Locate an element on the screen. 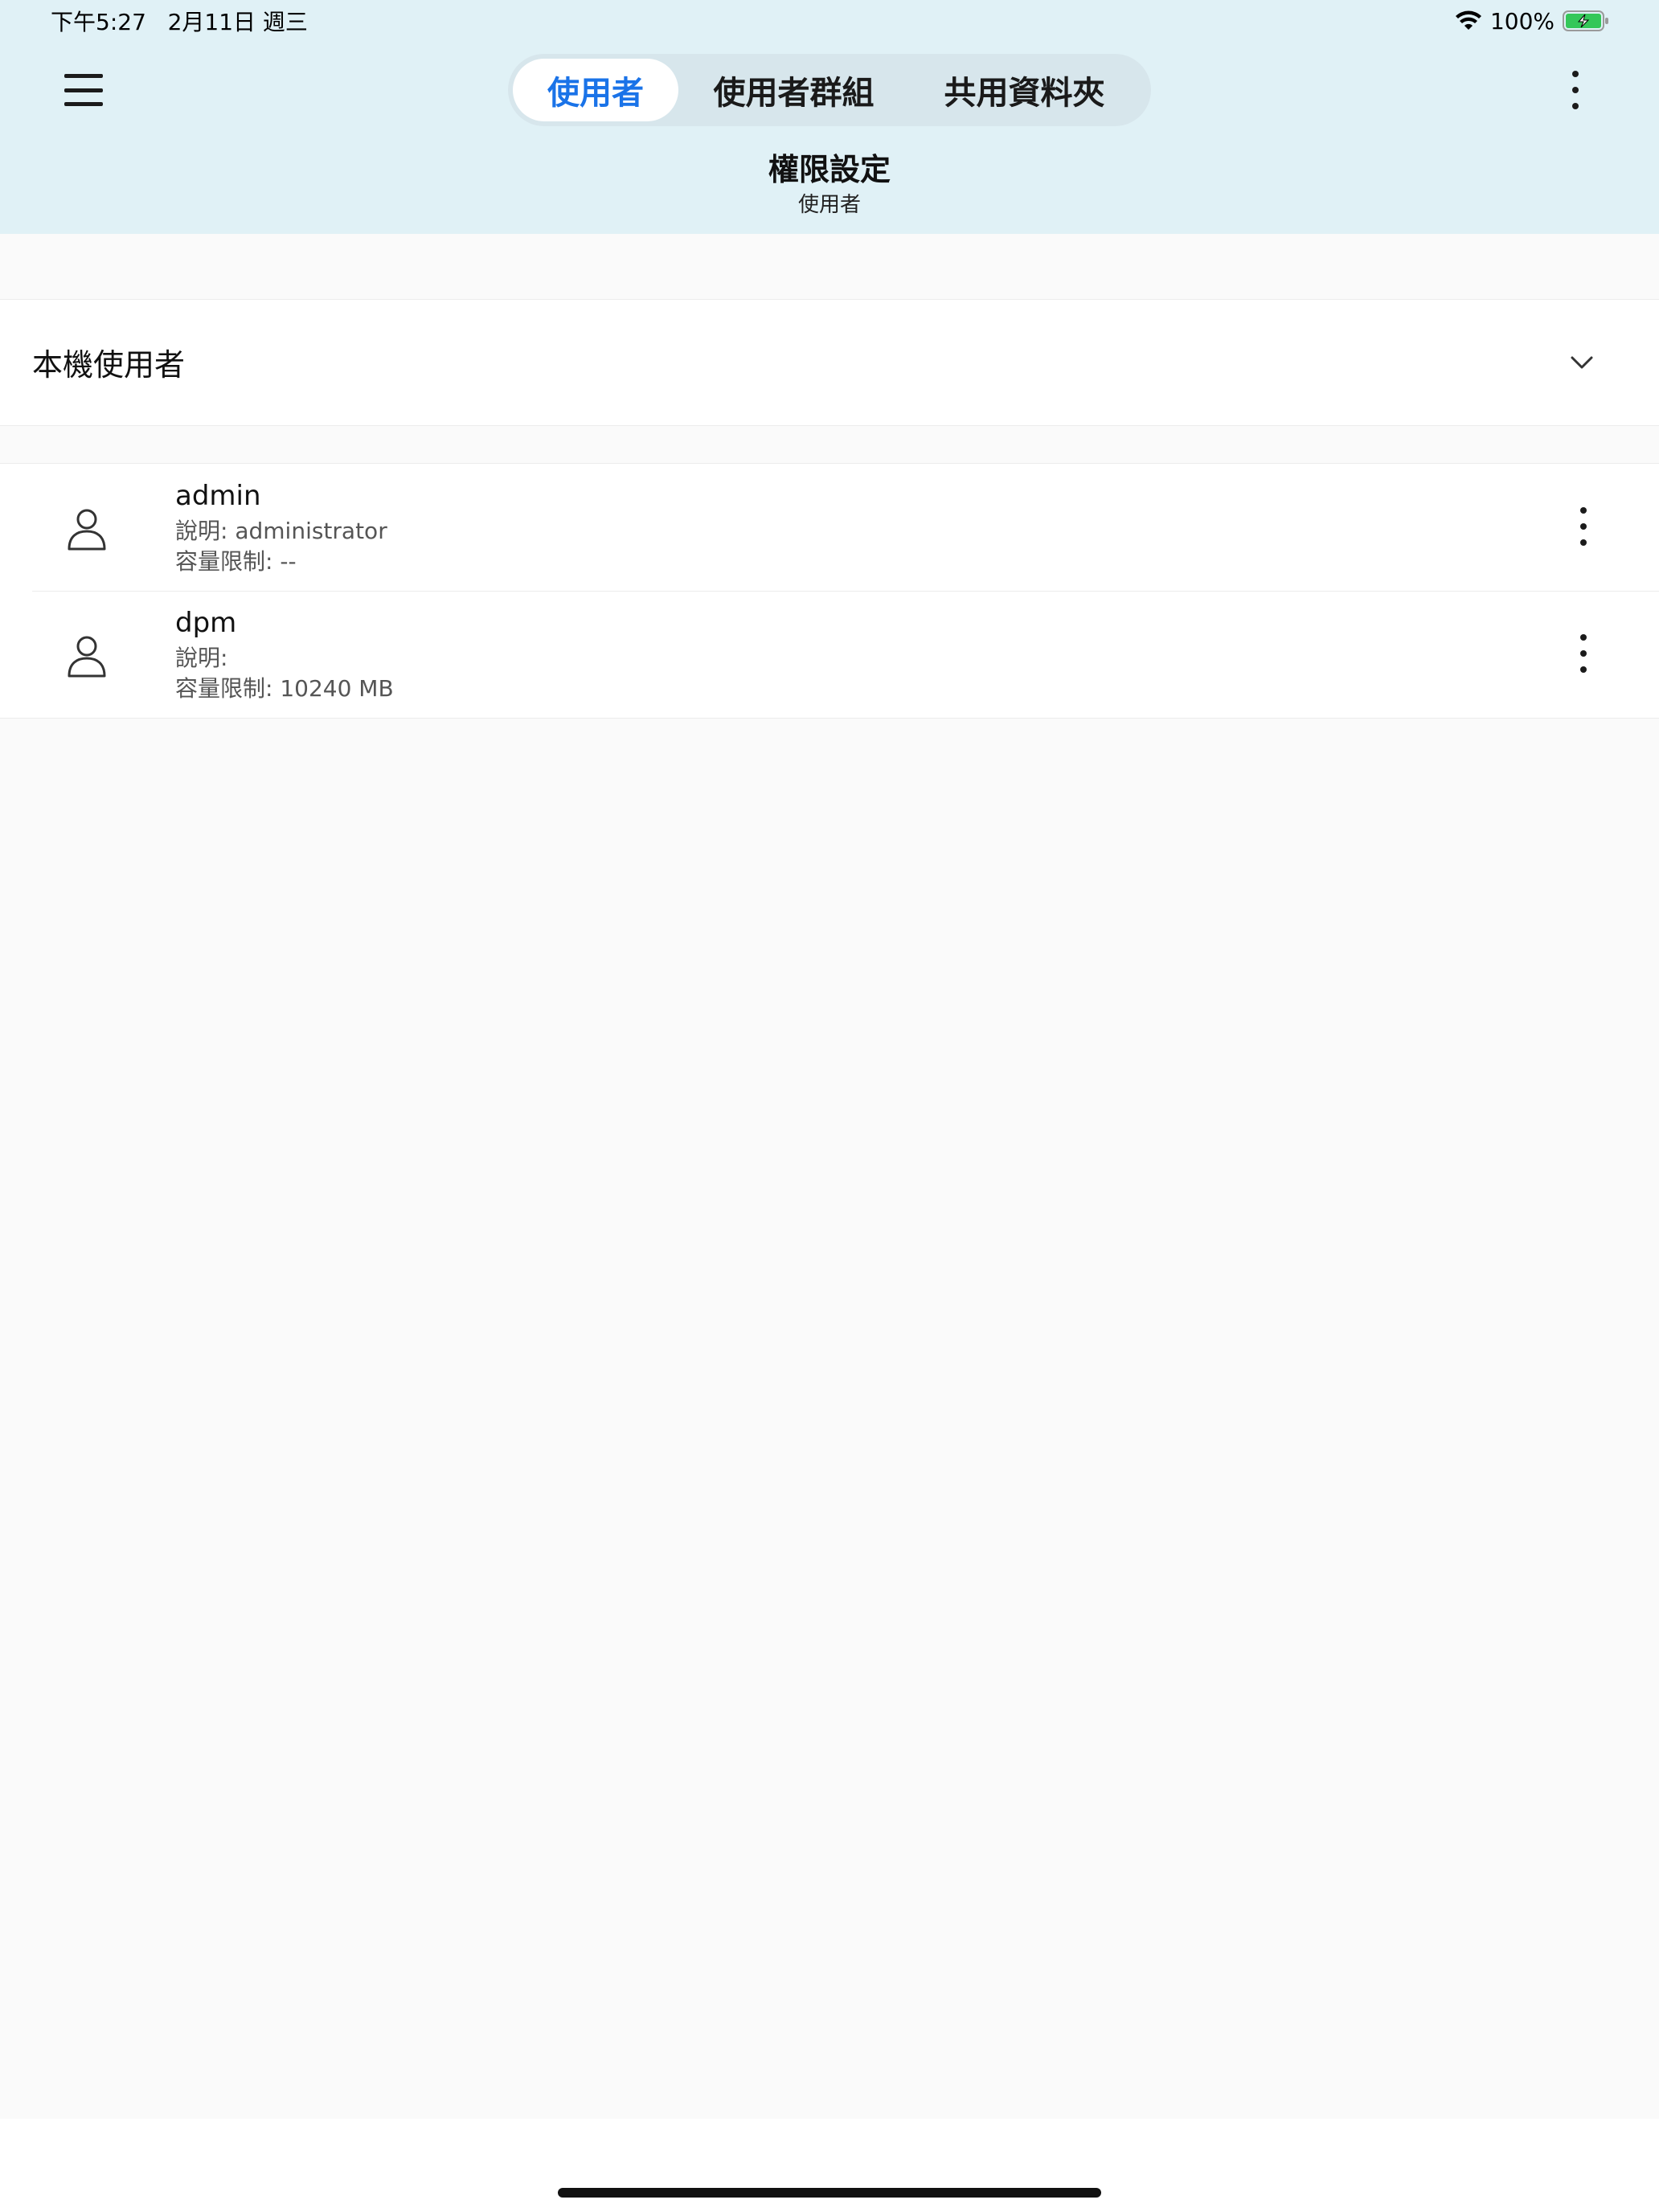 Image resolution: width=1659 pixels, height=2212 pixels. user-name: admin is located at coordinates (218, 496).